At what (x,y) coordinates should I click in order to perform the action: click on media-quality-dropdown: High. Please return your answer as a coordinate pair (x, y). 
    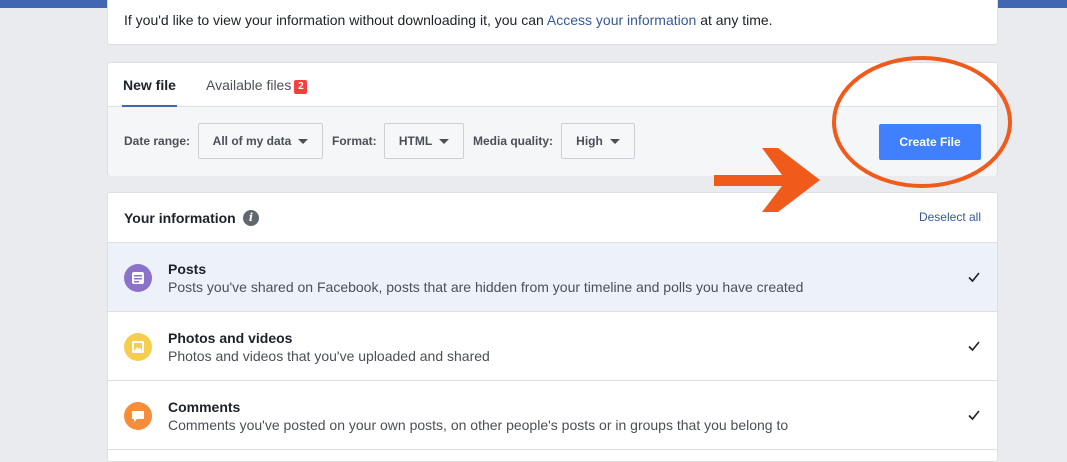
    Looking at the image, I should click on (598, 141).